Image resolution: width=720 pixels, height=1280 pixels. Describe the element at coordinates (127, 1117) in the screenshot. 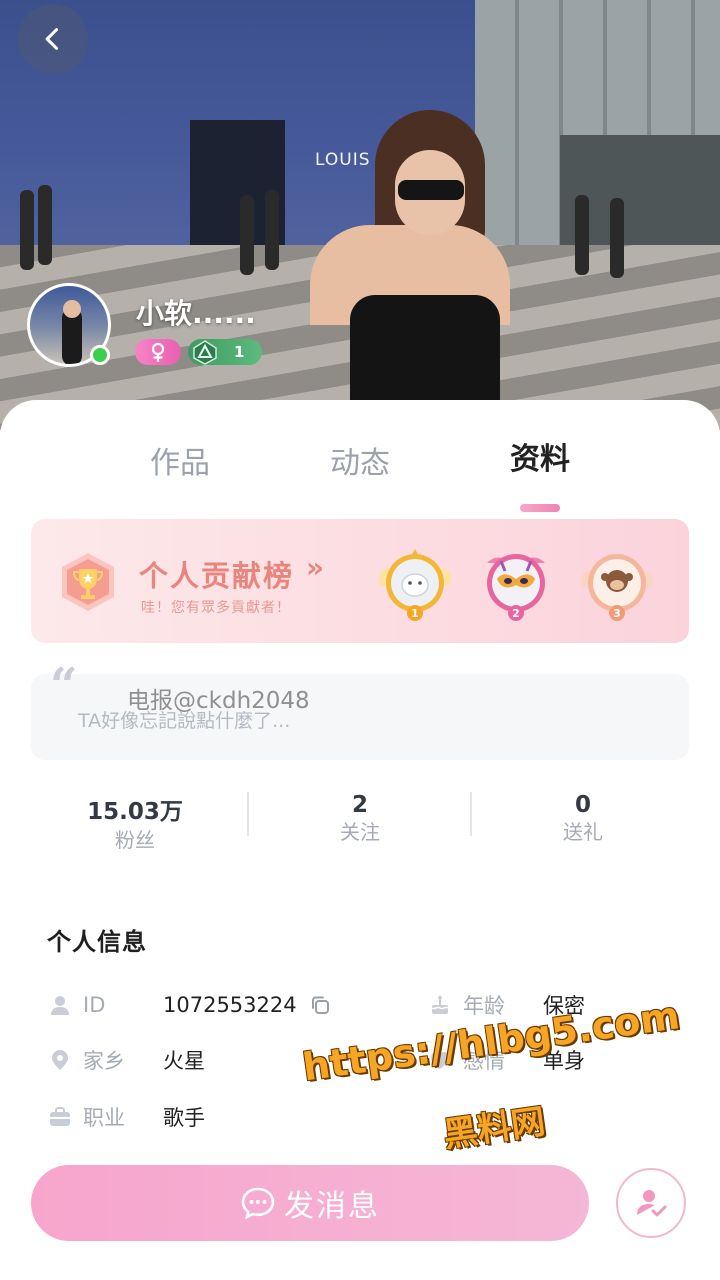

I see `info-row-occupation: 职业 歌手` at that location.